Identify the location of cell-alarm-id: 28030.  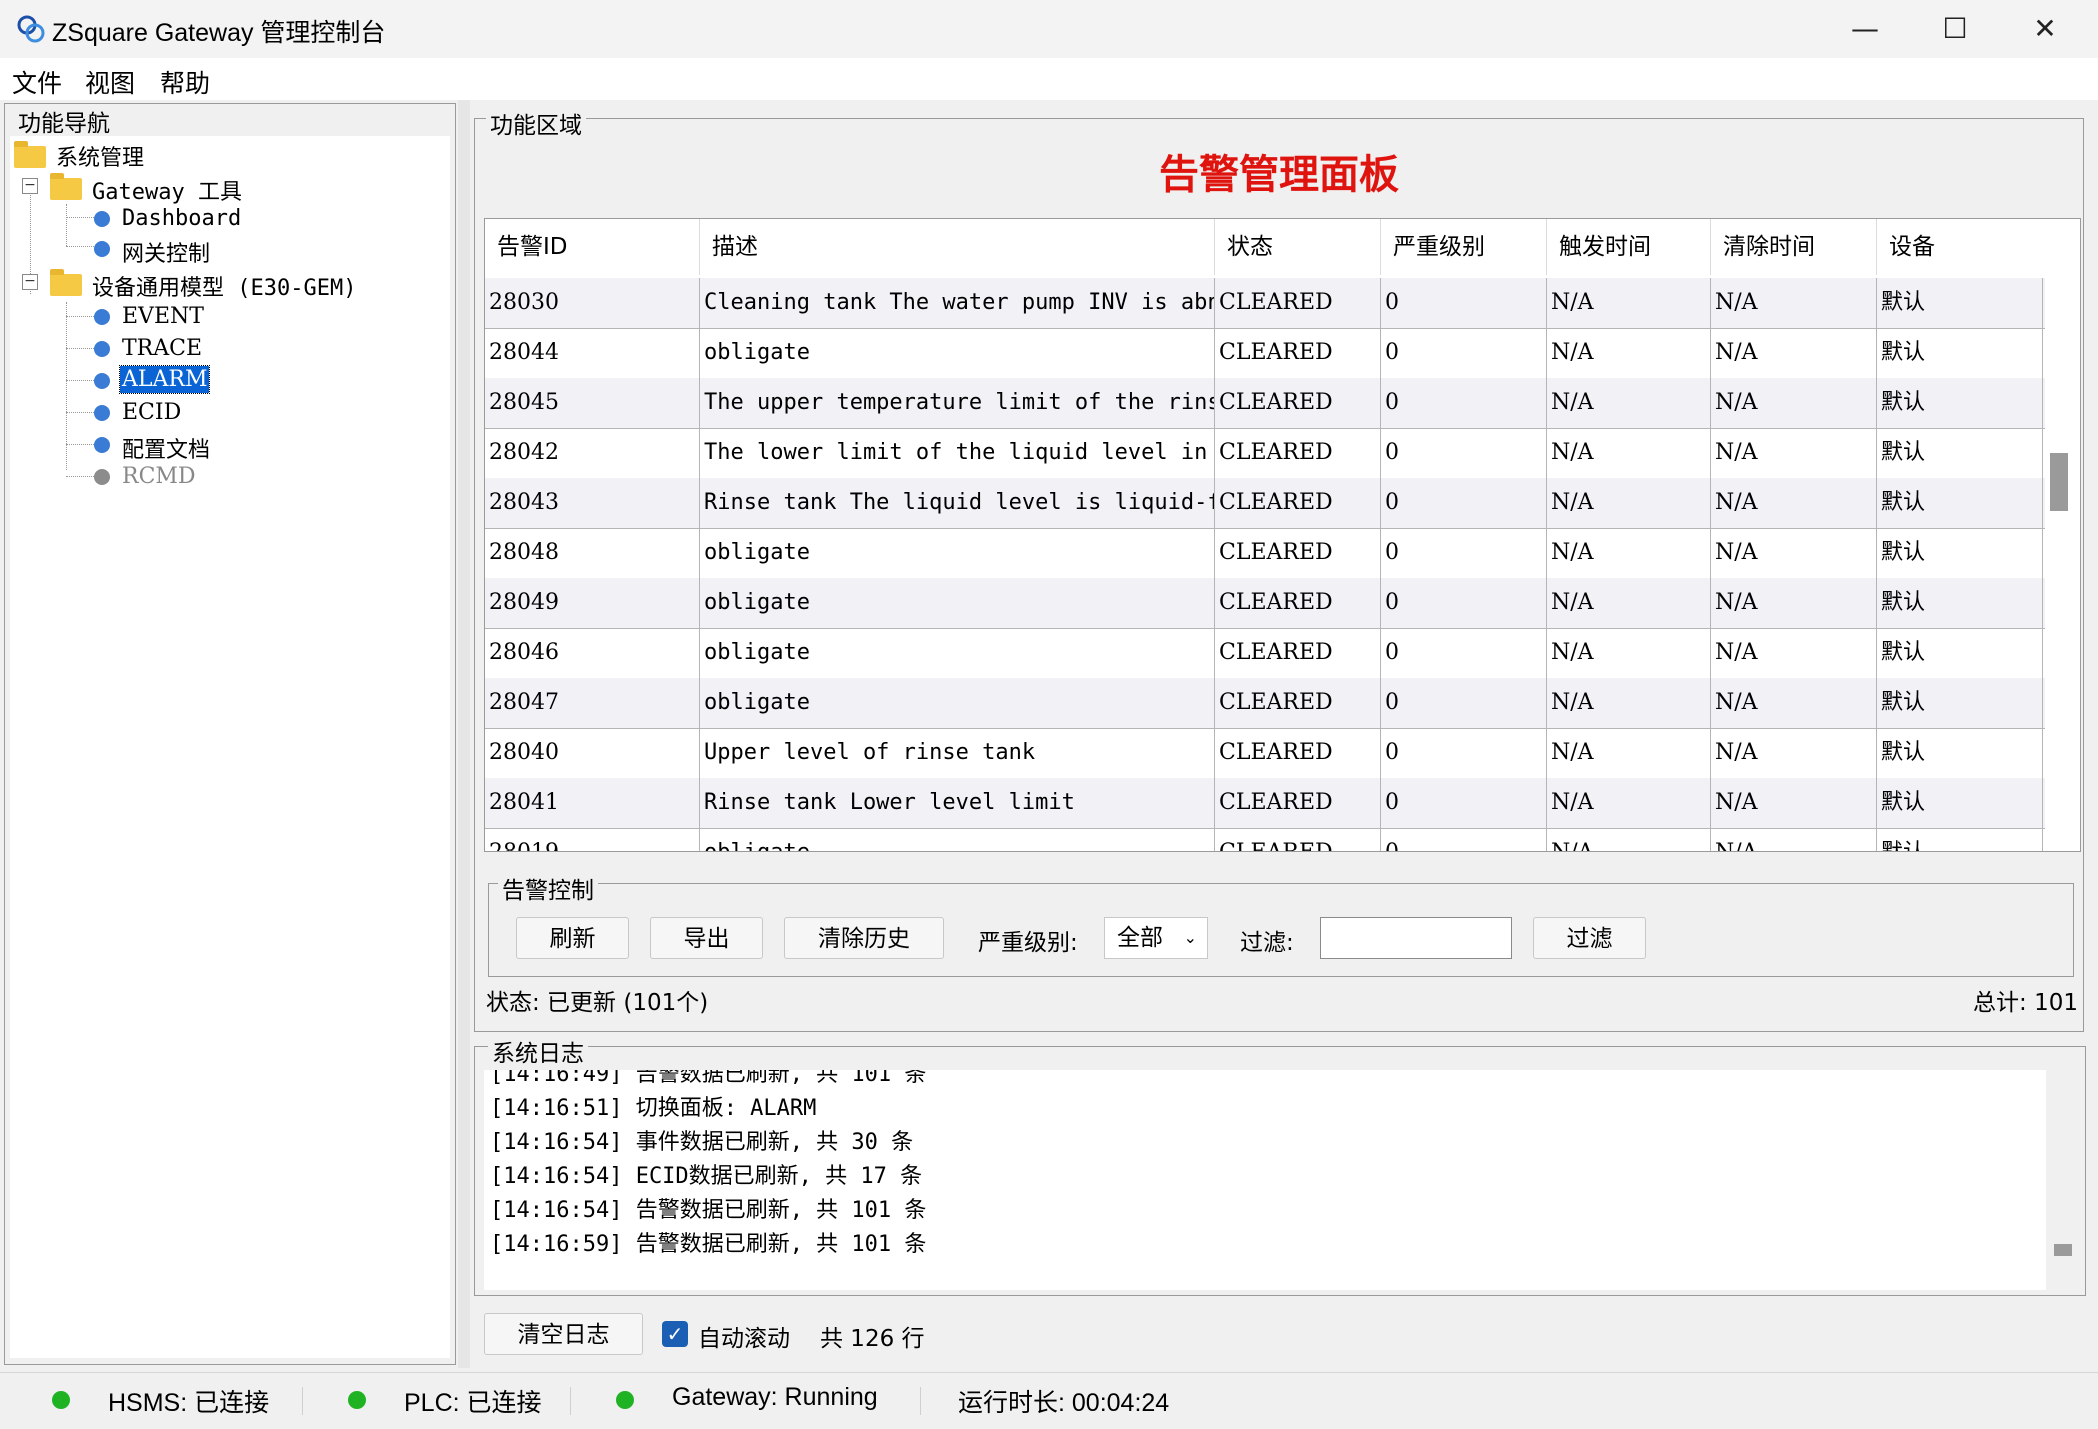
(592, 303).